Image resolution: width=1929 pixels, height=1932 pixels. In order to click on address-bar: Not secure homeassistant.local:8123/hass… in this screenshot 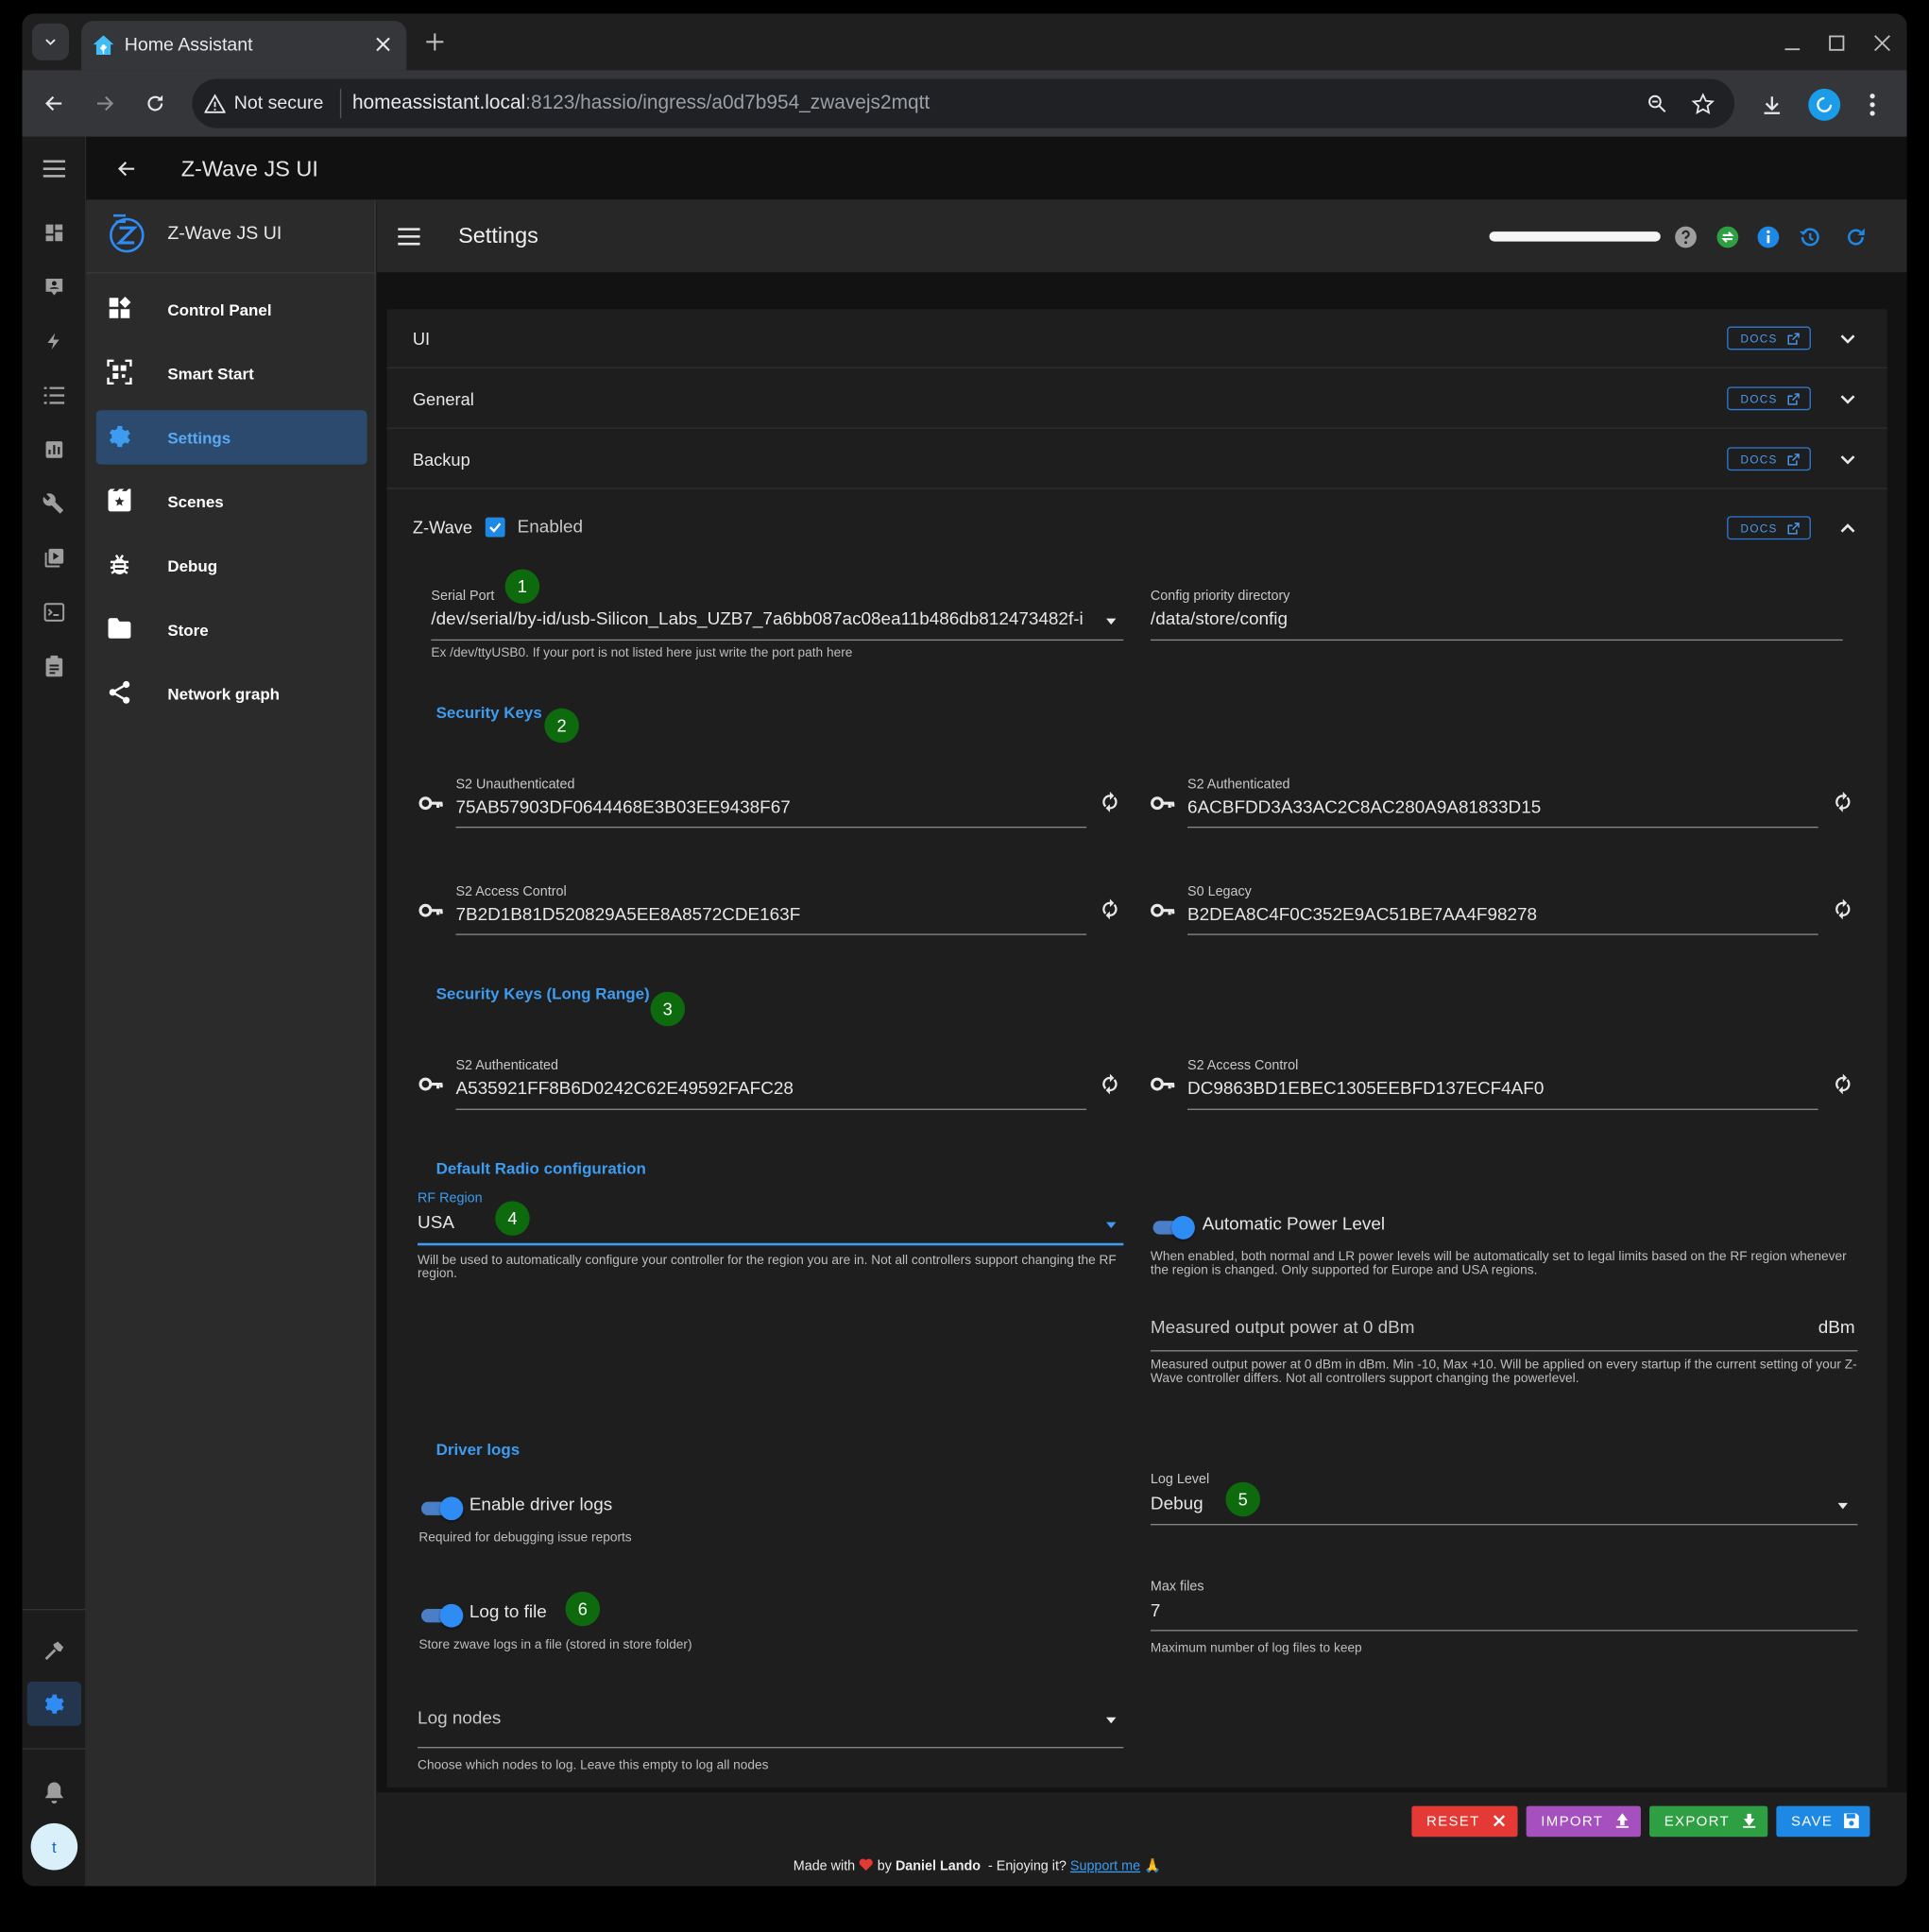, I will do `click(963, 103)`.